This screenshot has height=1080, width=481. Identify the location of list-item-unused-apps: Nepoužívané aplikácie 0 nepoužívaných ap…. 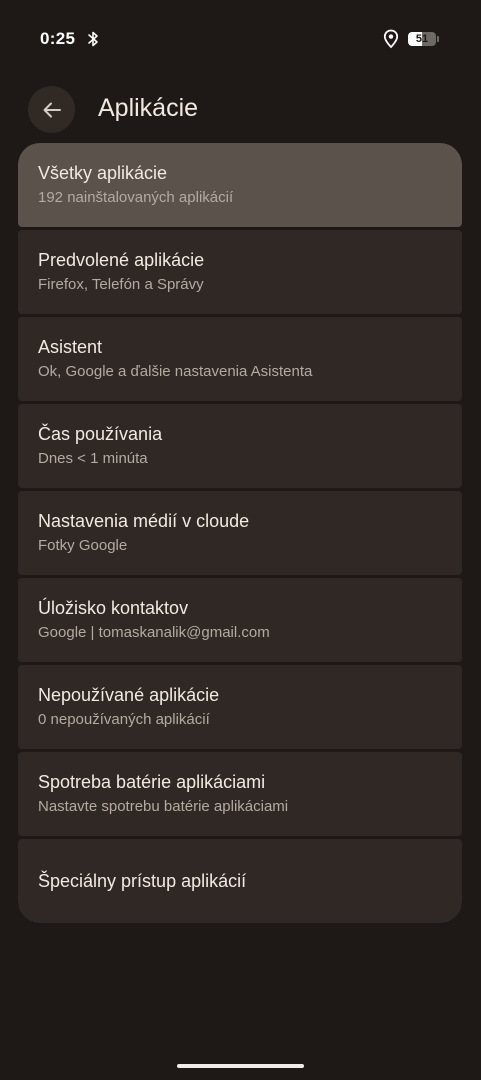
(240, 707).